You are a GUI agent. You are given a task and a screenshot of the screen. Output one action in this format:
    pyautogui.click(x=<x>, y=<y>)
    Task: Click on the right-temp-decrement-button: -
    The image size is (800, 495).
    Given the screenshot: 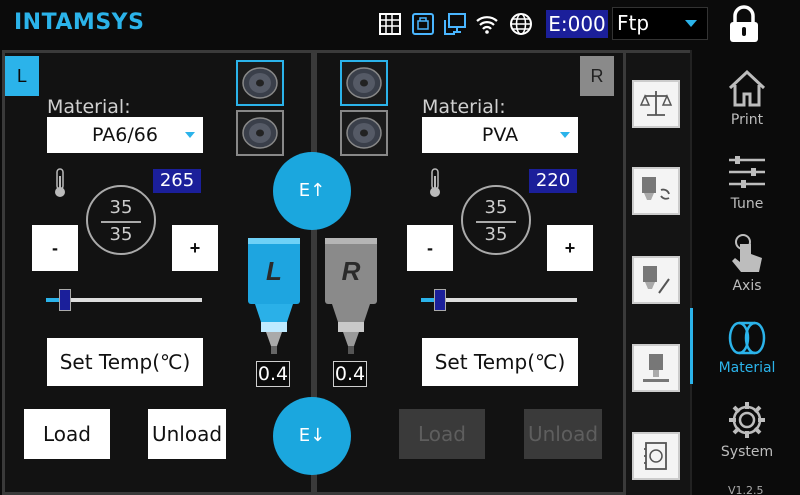 What is the action you would take?
    pyautogui.click(x=430, y=248)
    